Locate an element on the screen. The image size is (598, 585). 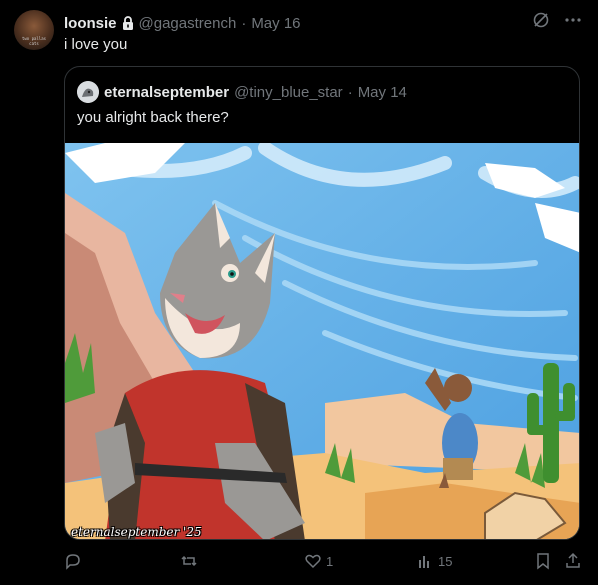
reply-icon is located at coordinates (73, 562).